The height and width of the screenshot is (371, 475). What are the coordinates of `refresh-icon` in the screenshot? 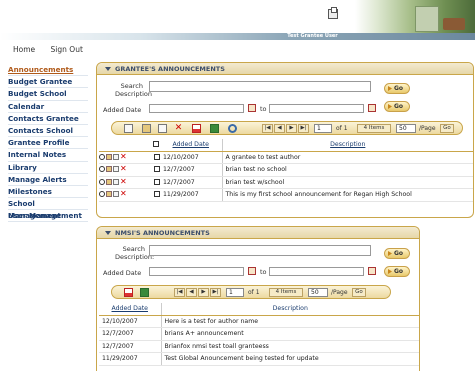 It's located at (232, 128).